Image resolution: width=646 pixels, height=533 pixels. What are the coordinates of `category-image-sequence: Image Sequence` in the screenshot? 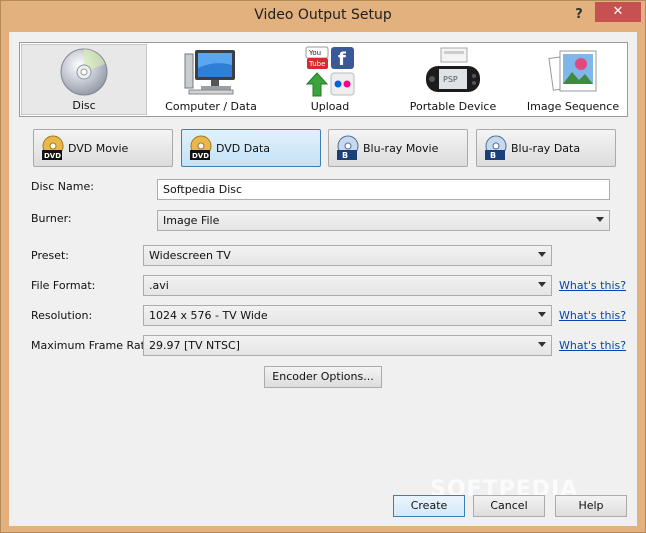 It's located at (573, 79).